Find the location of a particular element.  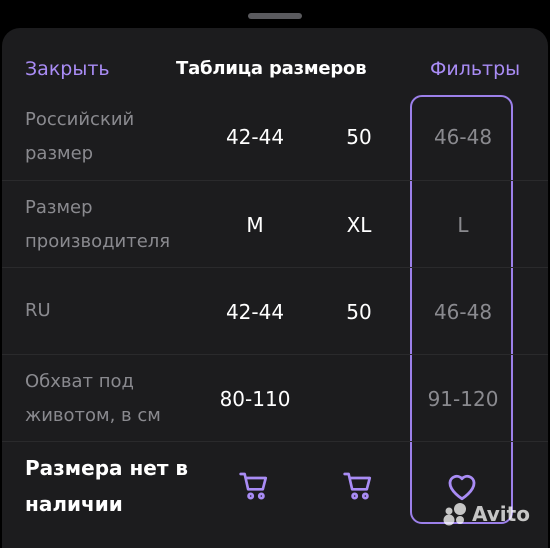

size-cell: 80-110 is located at coordinates (255, 399).